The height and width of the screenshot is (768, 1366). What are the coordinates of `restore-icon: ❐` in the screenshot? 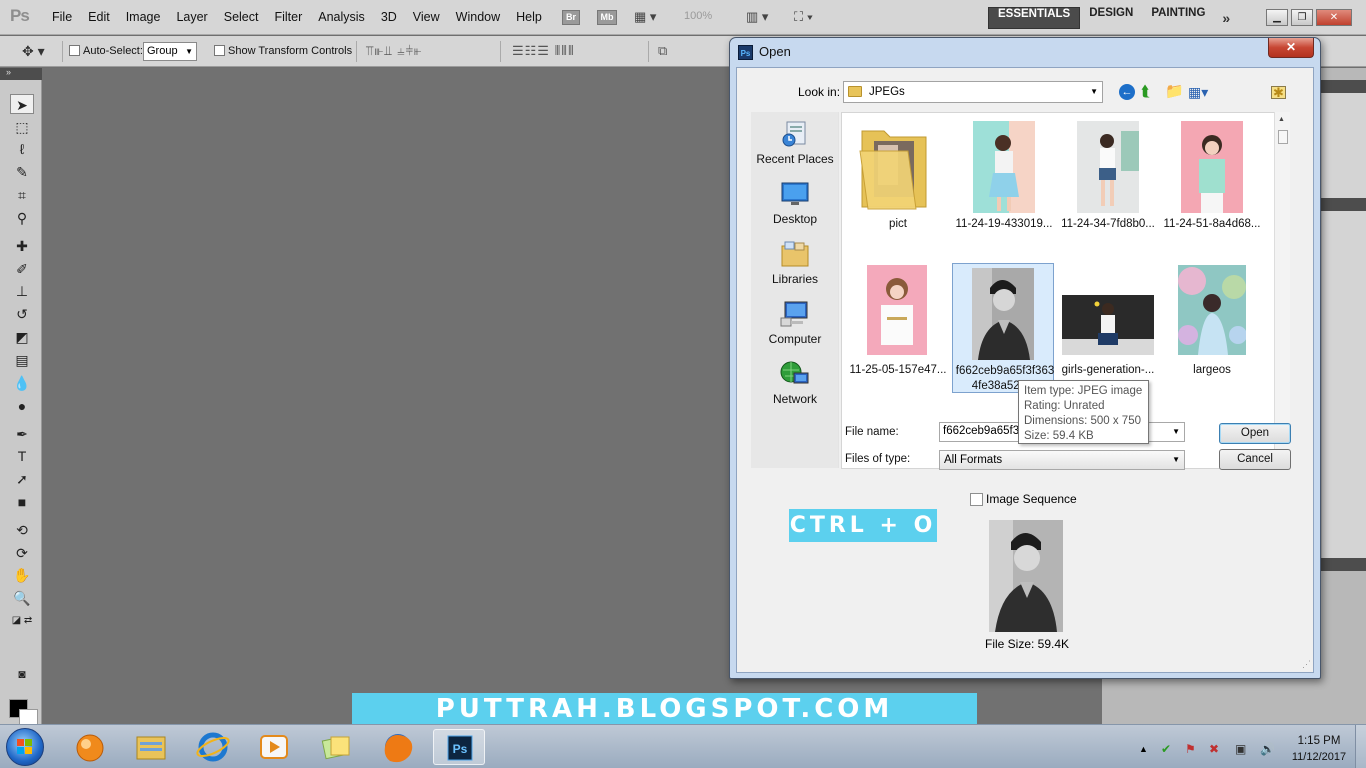 It's located at (1302, 17).